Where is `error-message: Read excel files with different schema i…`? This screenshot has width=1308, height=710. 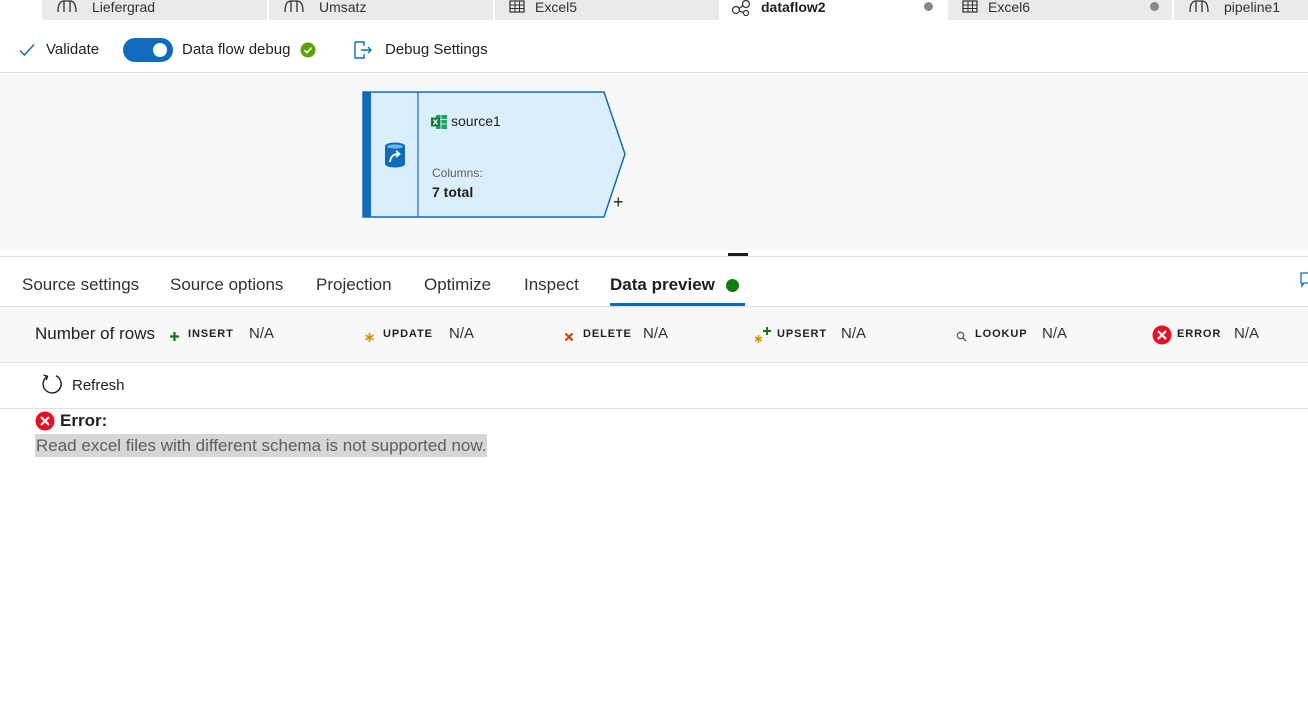
error-message: Read excel files with different schema i… is located at coordinates (261, 445).